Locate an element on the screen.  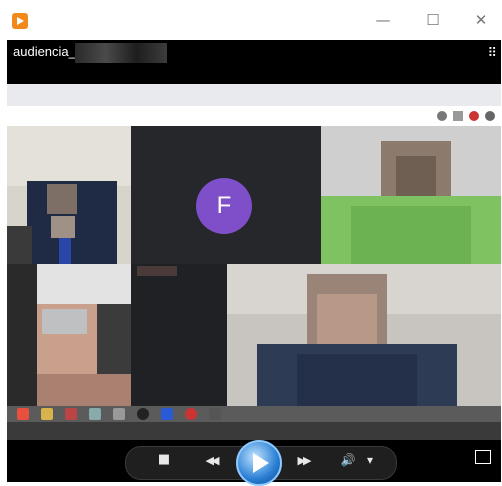
folder-icon is located at coordinates (47, 414).